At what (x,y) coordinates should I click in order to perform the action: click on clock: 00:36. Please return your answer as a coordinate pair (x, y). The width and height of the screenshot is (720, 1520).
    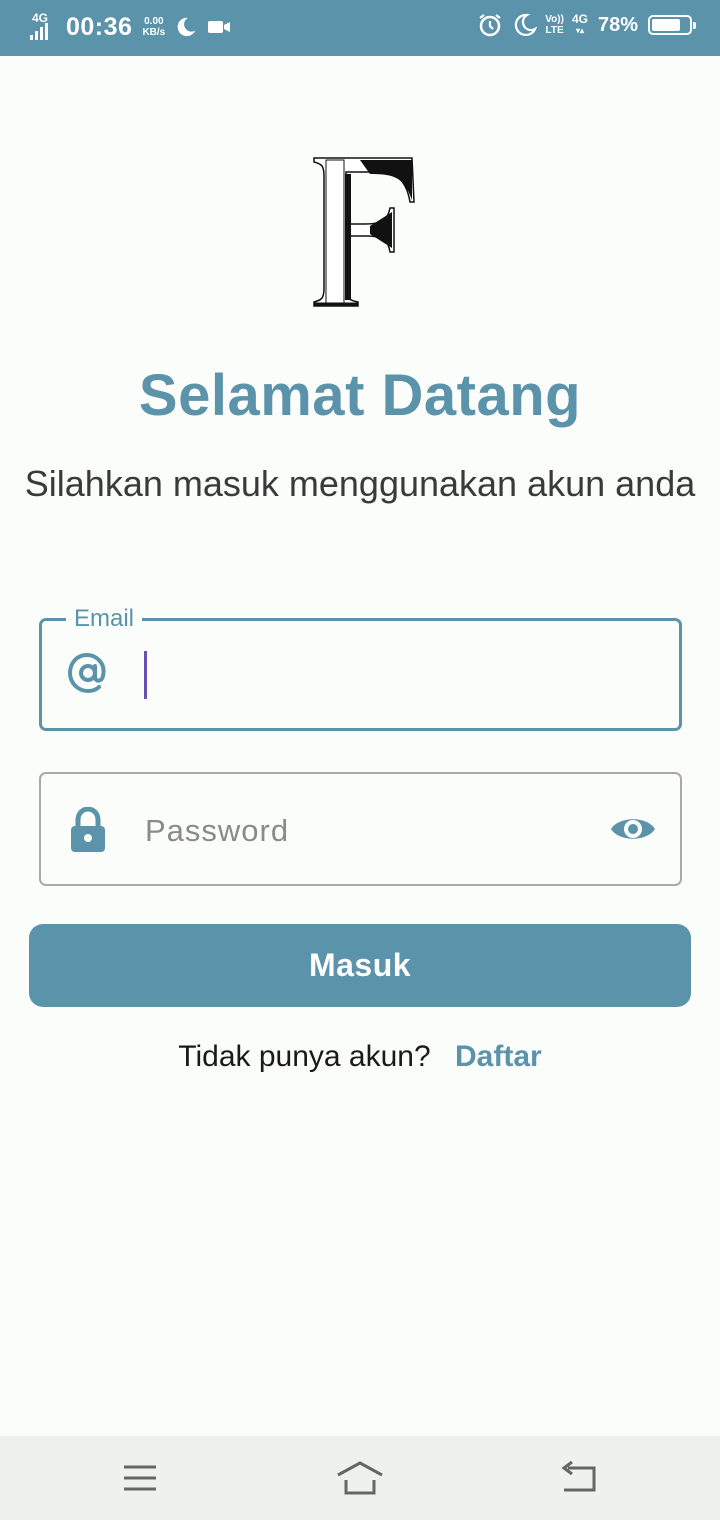
    Looking at the image, I should click on (99, 26).